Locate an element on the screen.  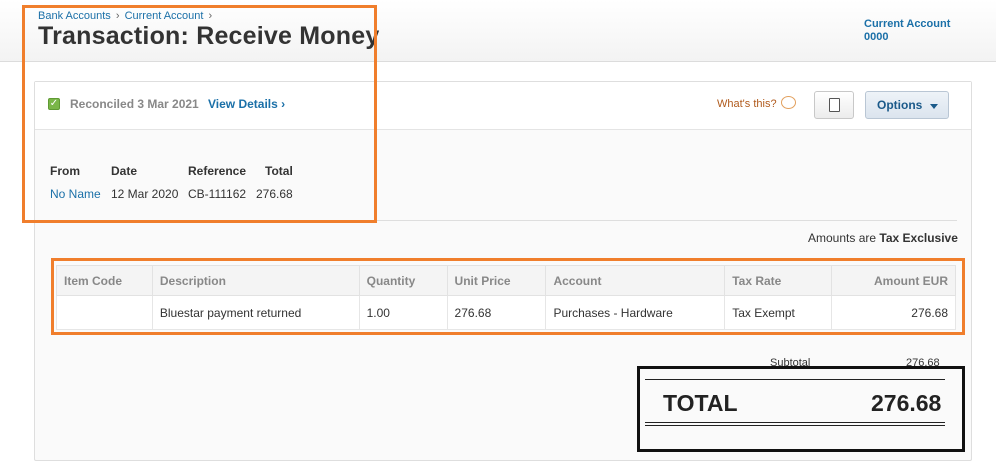
copy-button is located at coordinates (834, 105).